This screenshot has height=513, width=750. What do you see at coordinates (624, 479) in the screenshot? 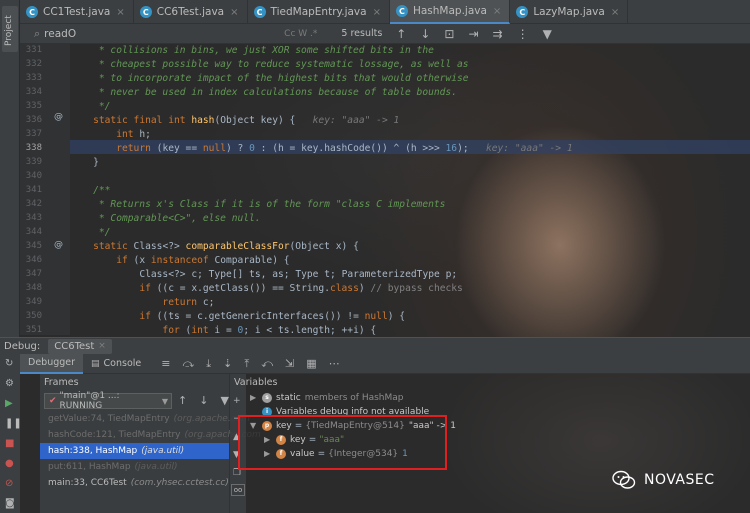
I see `wechat-logo-icon` at bounding box center [624, 479].